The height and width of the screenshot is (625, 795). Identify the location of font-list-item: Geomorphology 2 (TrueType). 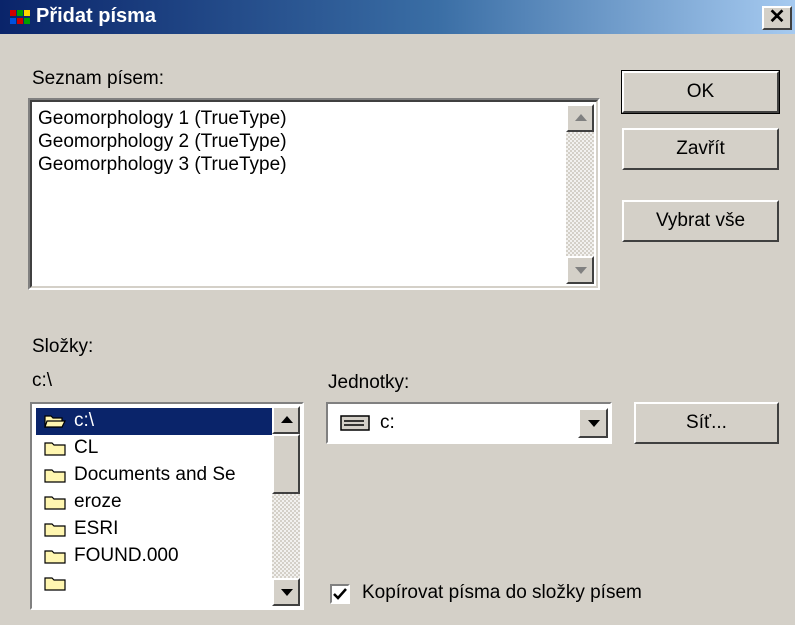
(162, 142).